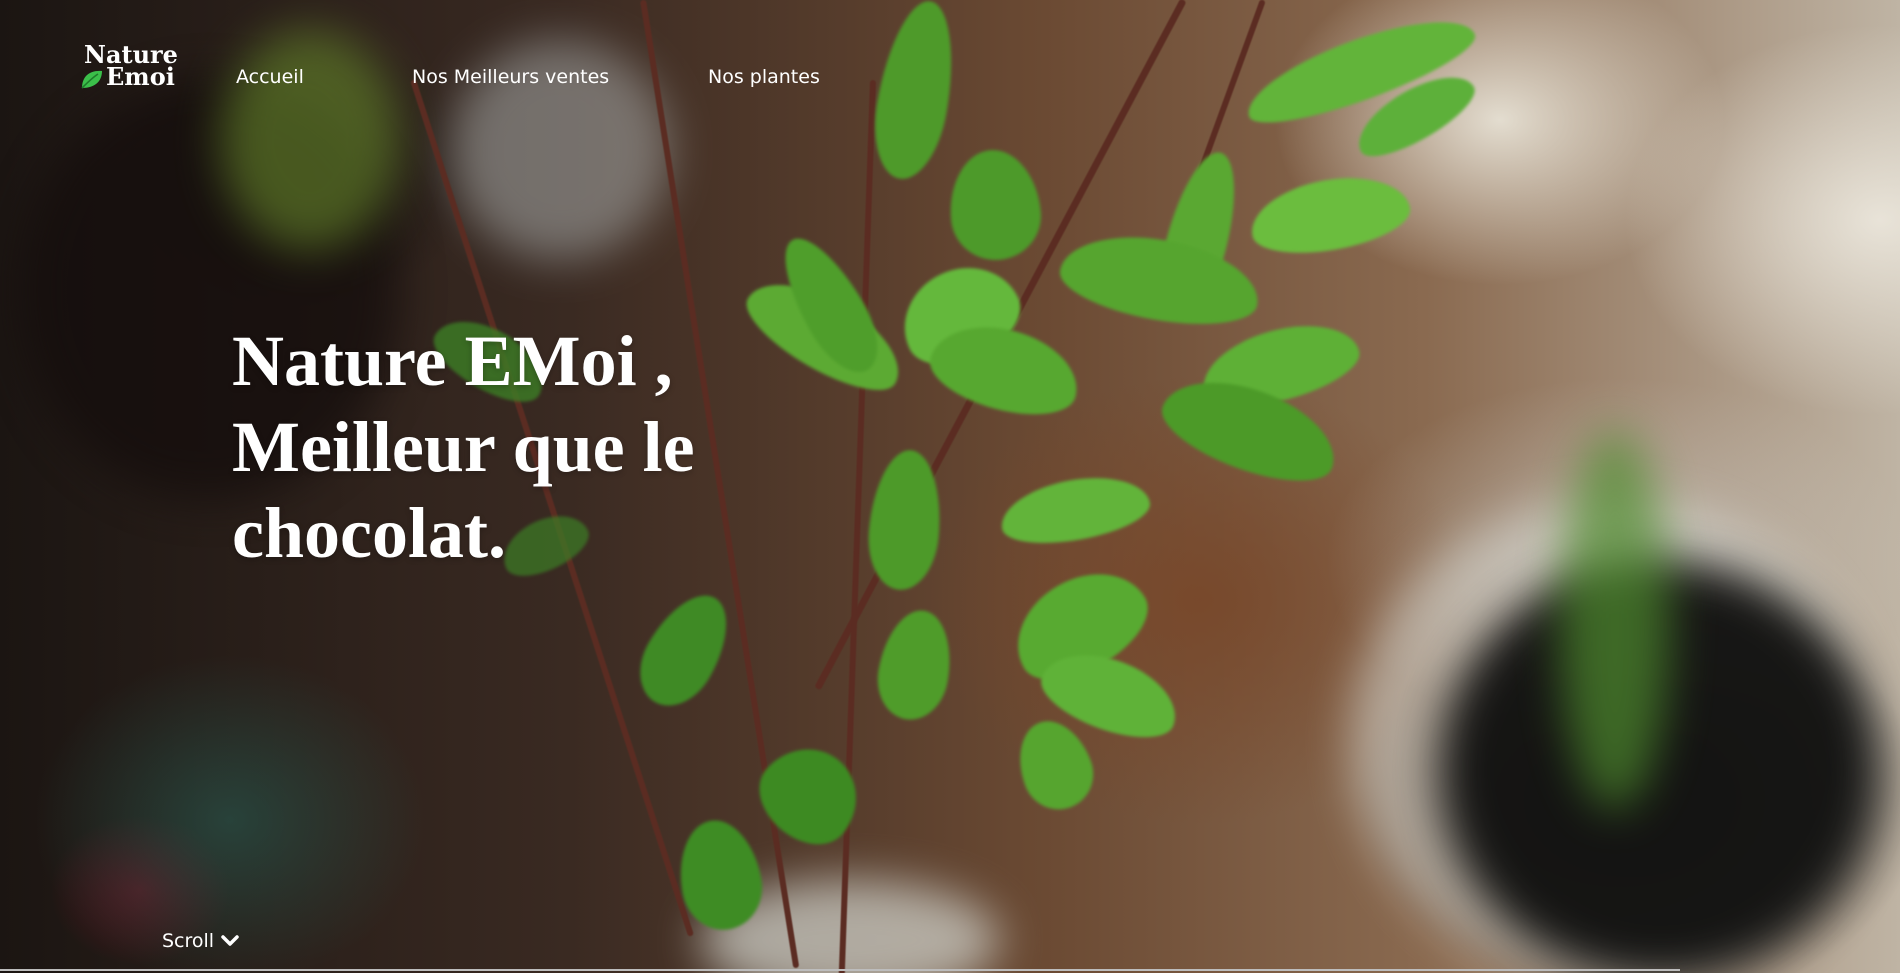 This screenshot has width=1900, height=973. What do you see at coordinates (510, 77) in the screenshot?
I see `nav-item-best-sellers: Nos Meilleurs ventes` at bounding box center [510, 77].